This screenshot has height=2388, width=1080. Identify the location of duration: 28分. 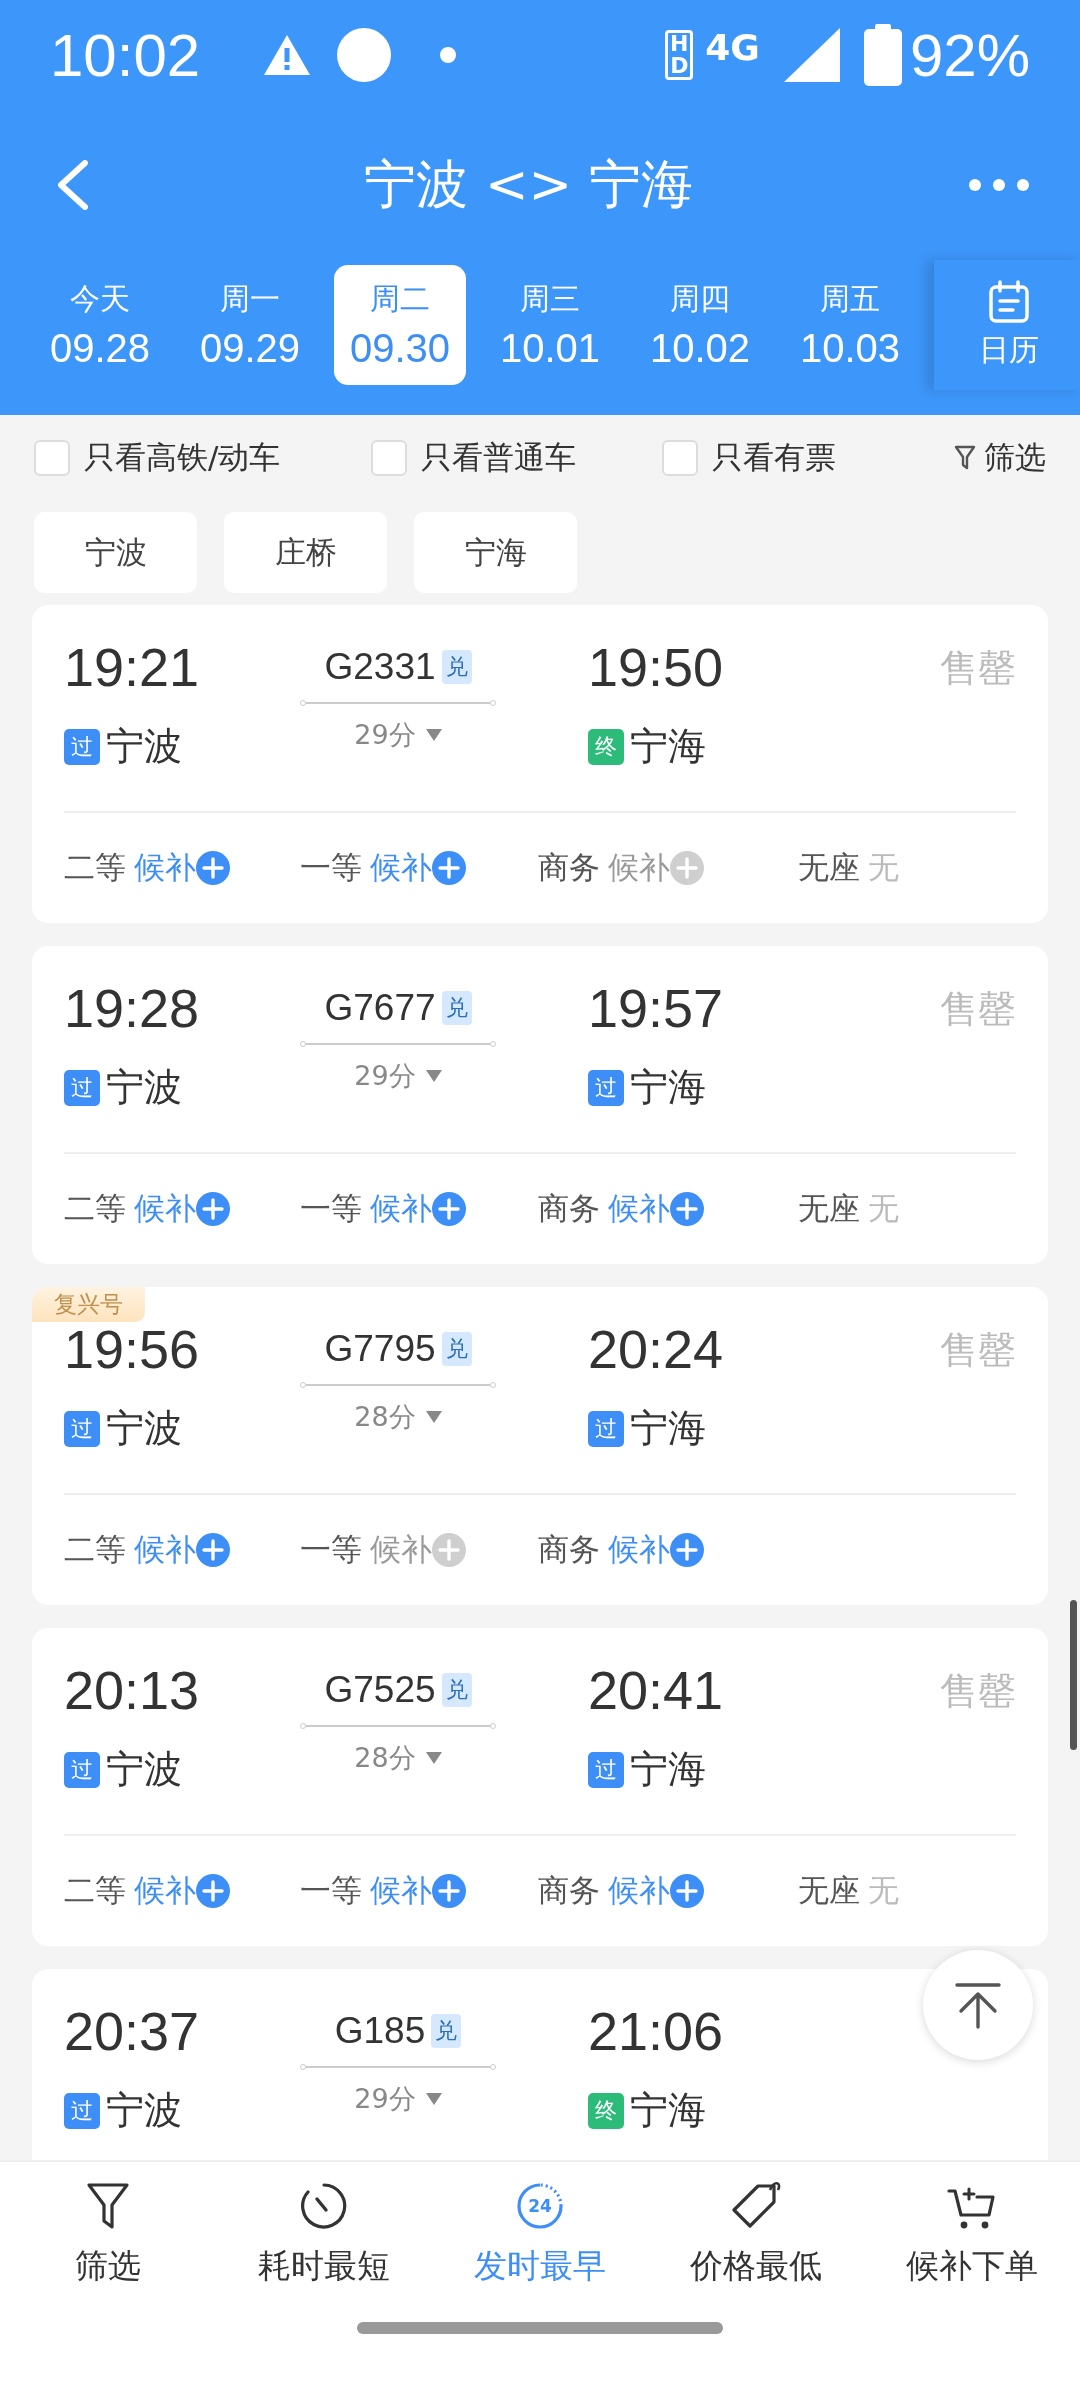
(385, 1758).